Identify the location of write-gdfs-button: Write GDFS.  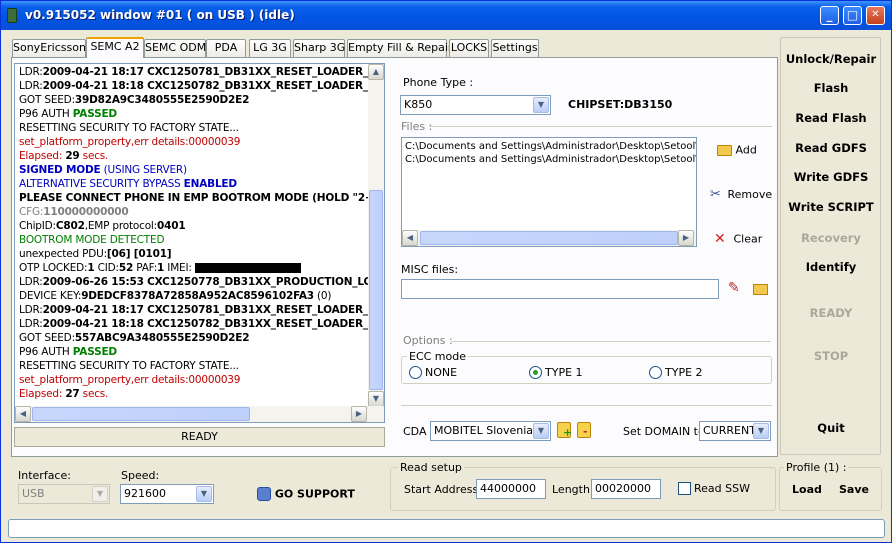
(831, 177).